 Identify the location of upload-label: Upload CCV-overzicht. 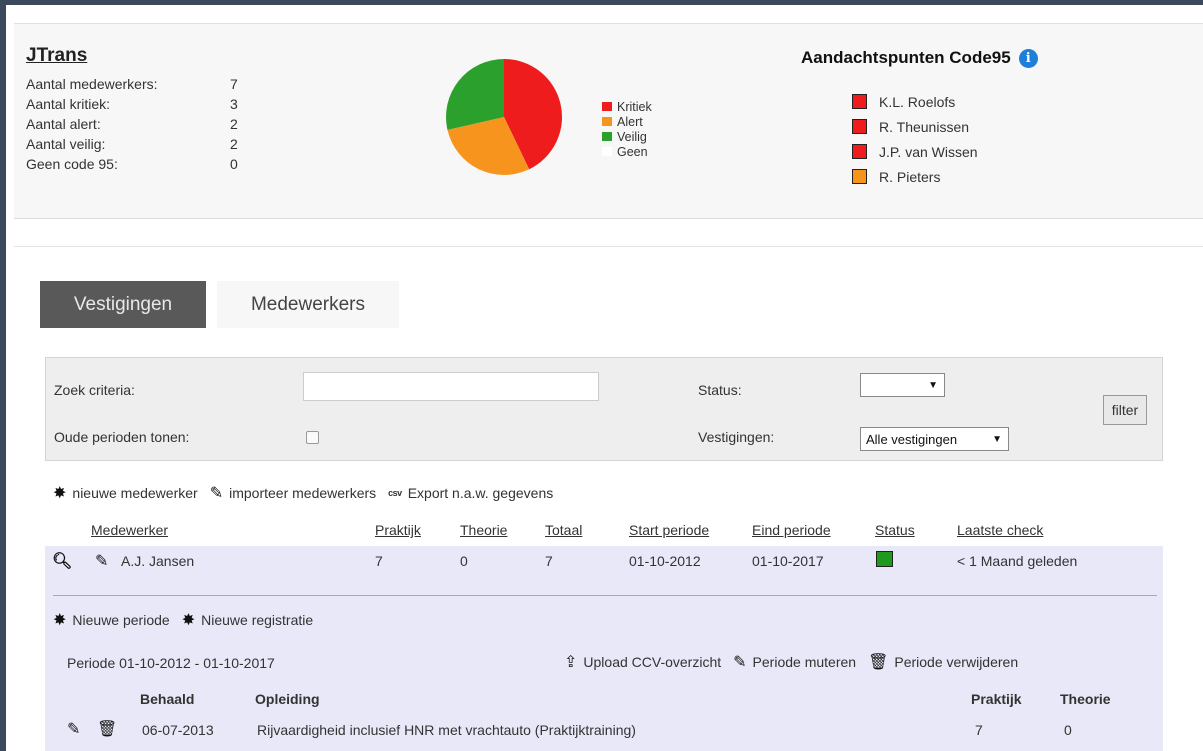
(652, 662).